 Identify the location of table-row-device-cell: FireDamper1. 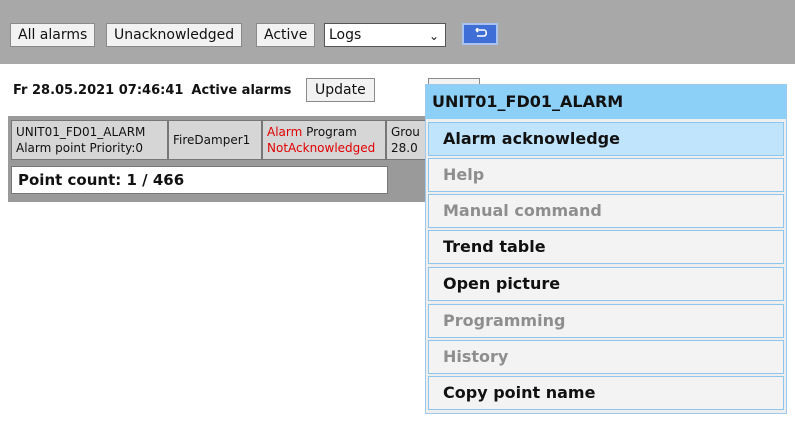
(215, 140).